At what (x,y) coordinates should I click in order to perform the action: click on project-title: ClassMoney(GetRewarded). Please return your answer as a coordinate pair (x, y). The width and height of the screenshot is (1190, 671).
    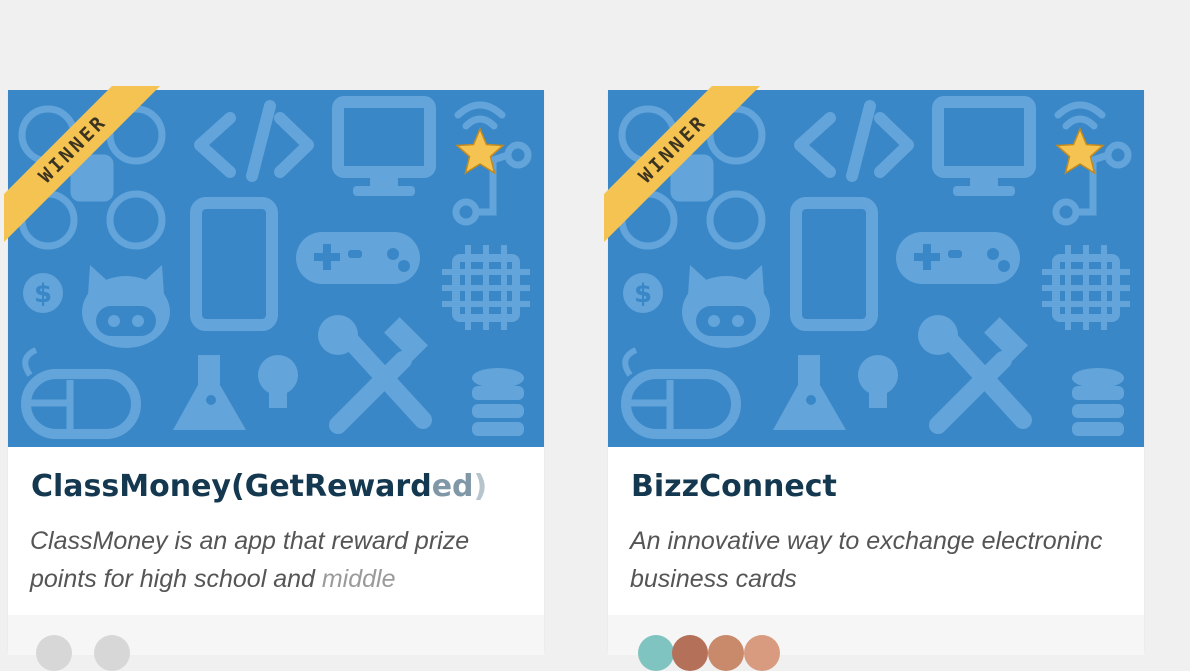
    Looking at the image, I should click on (282, 486).